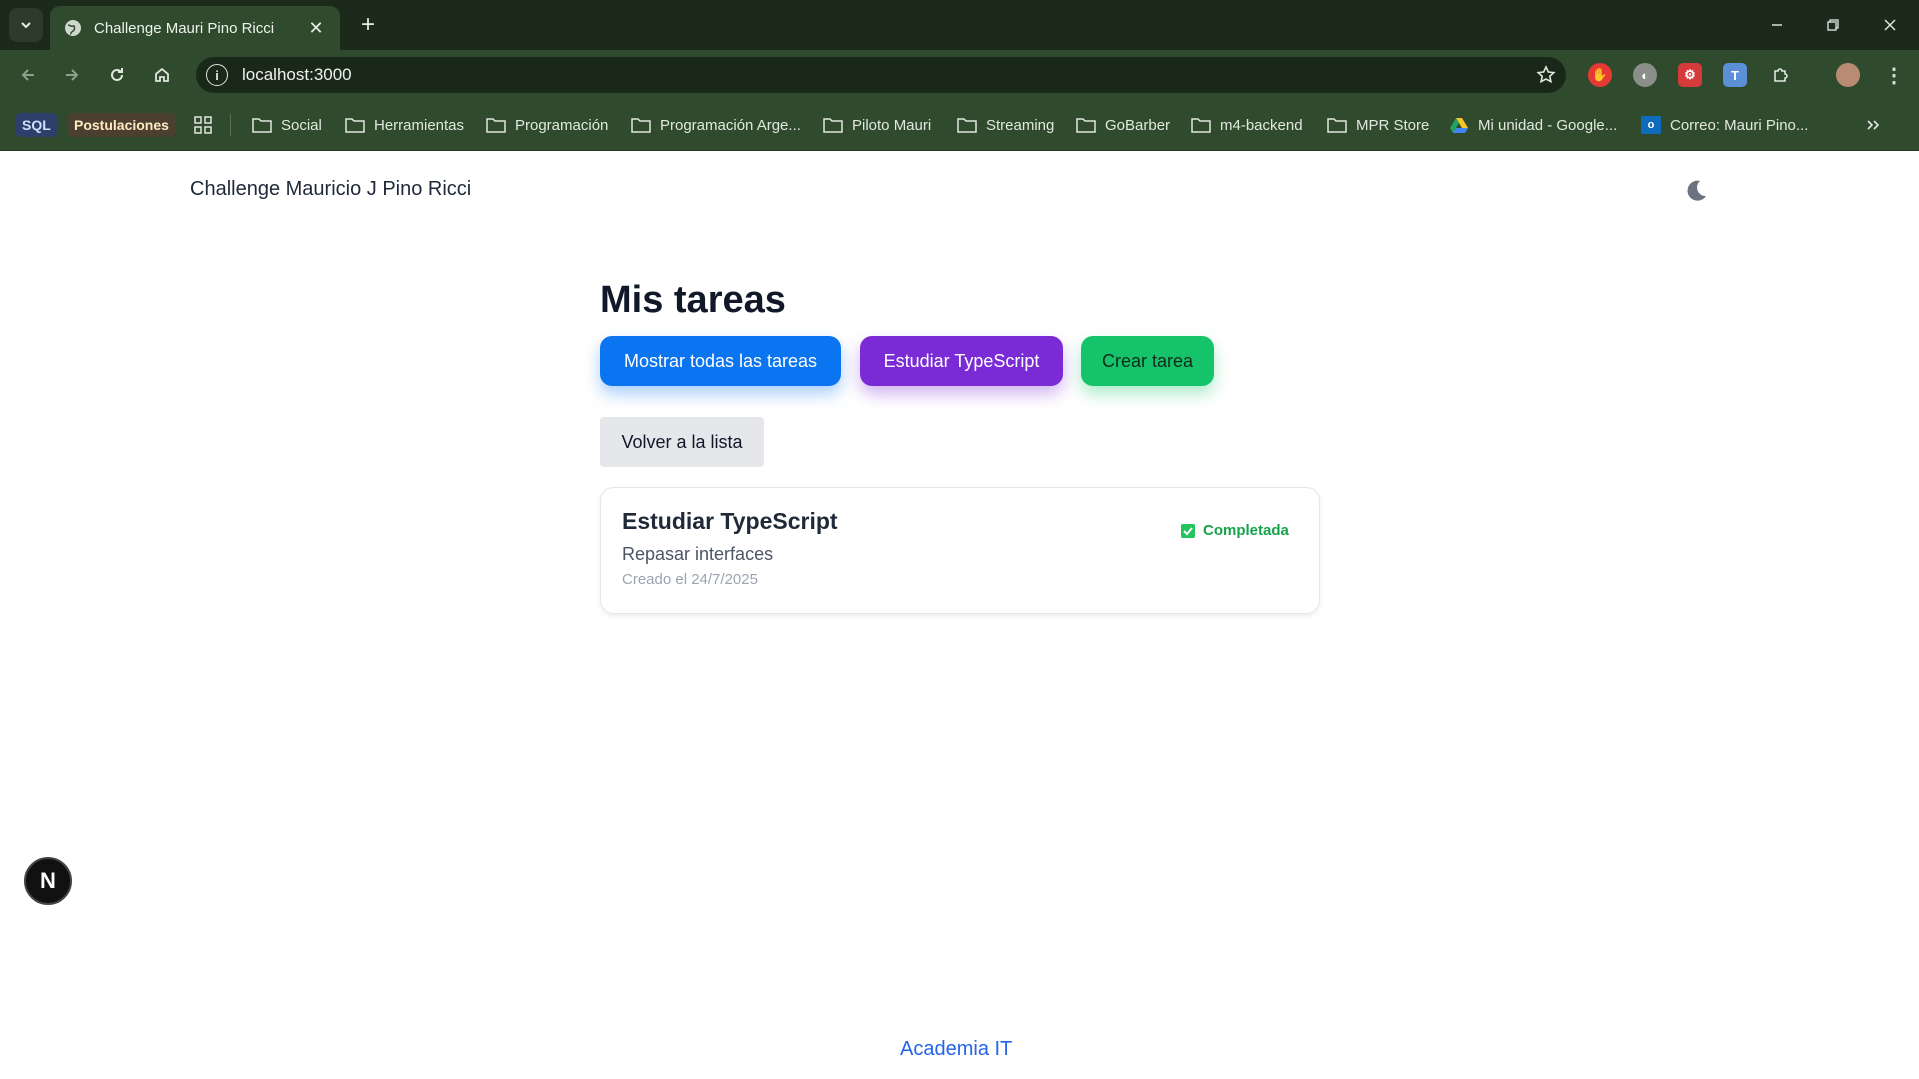 The width and height of the screenshot is (1919, 1079). I want to click on postulaciones-label: Postulaciones, so click(121, 125).